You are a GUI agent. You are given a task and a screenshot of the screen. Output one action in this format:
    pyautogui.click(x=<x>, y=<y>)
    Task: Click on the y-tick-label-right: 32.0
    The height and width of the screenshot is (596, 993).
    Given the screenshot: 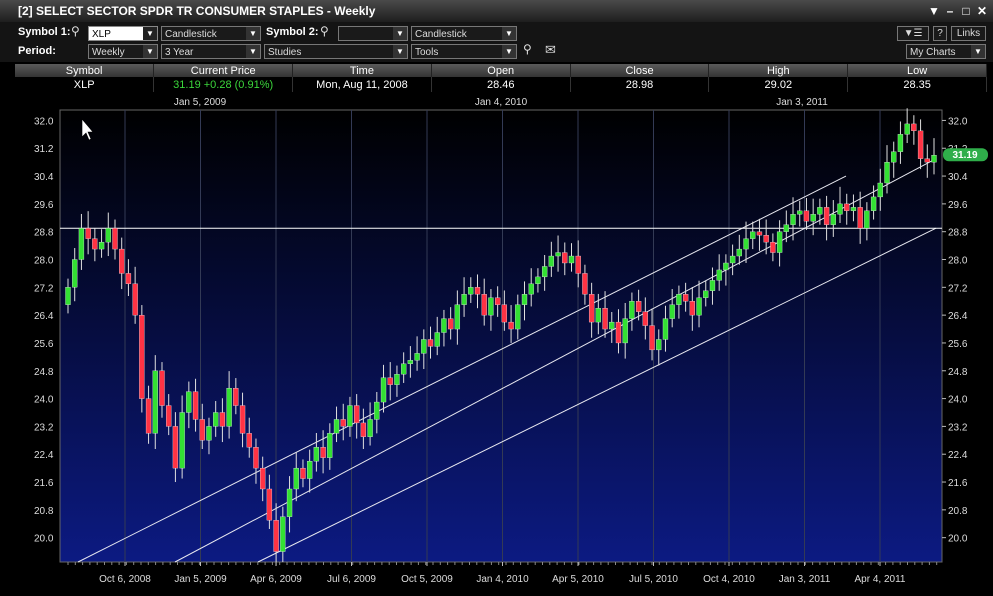 What is the action you would take?
    pyautogui.click(x=958, y=121)
    